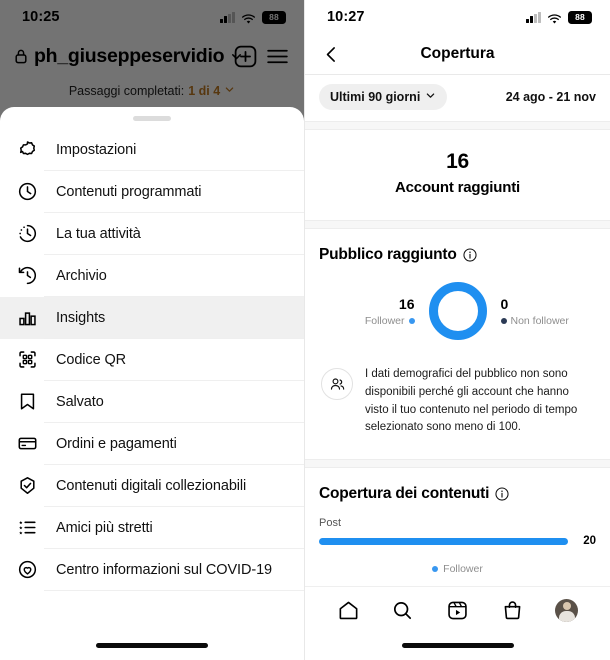 The image size is (610, 660). Describe the element at coordinates (27, 570) in the screenshot. I see `covid-info-icon` at that location.